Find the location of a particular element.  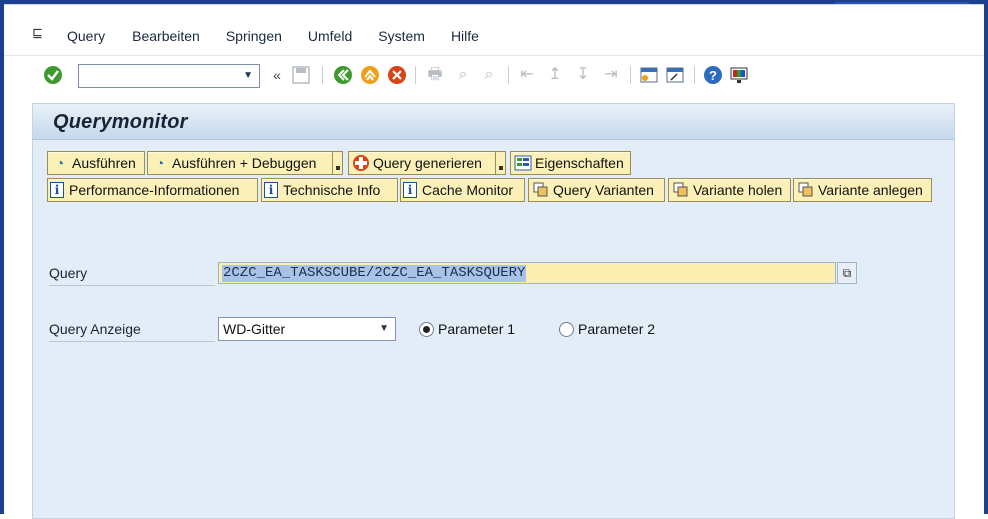

generate-query-button: Query generieren is located at coordinates (422, 163).